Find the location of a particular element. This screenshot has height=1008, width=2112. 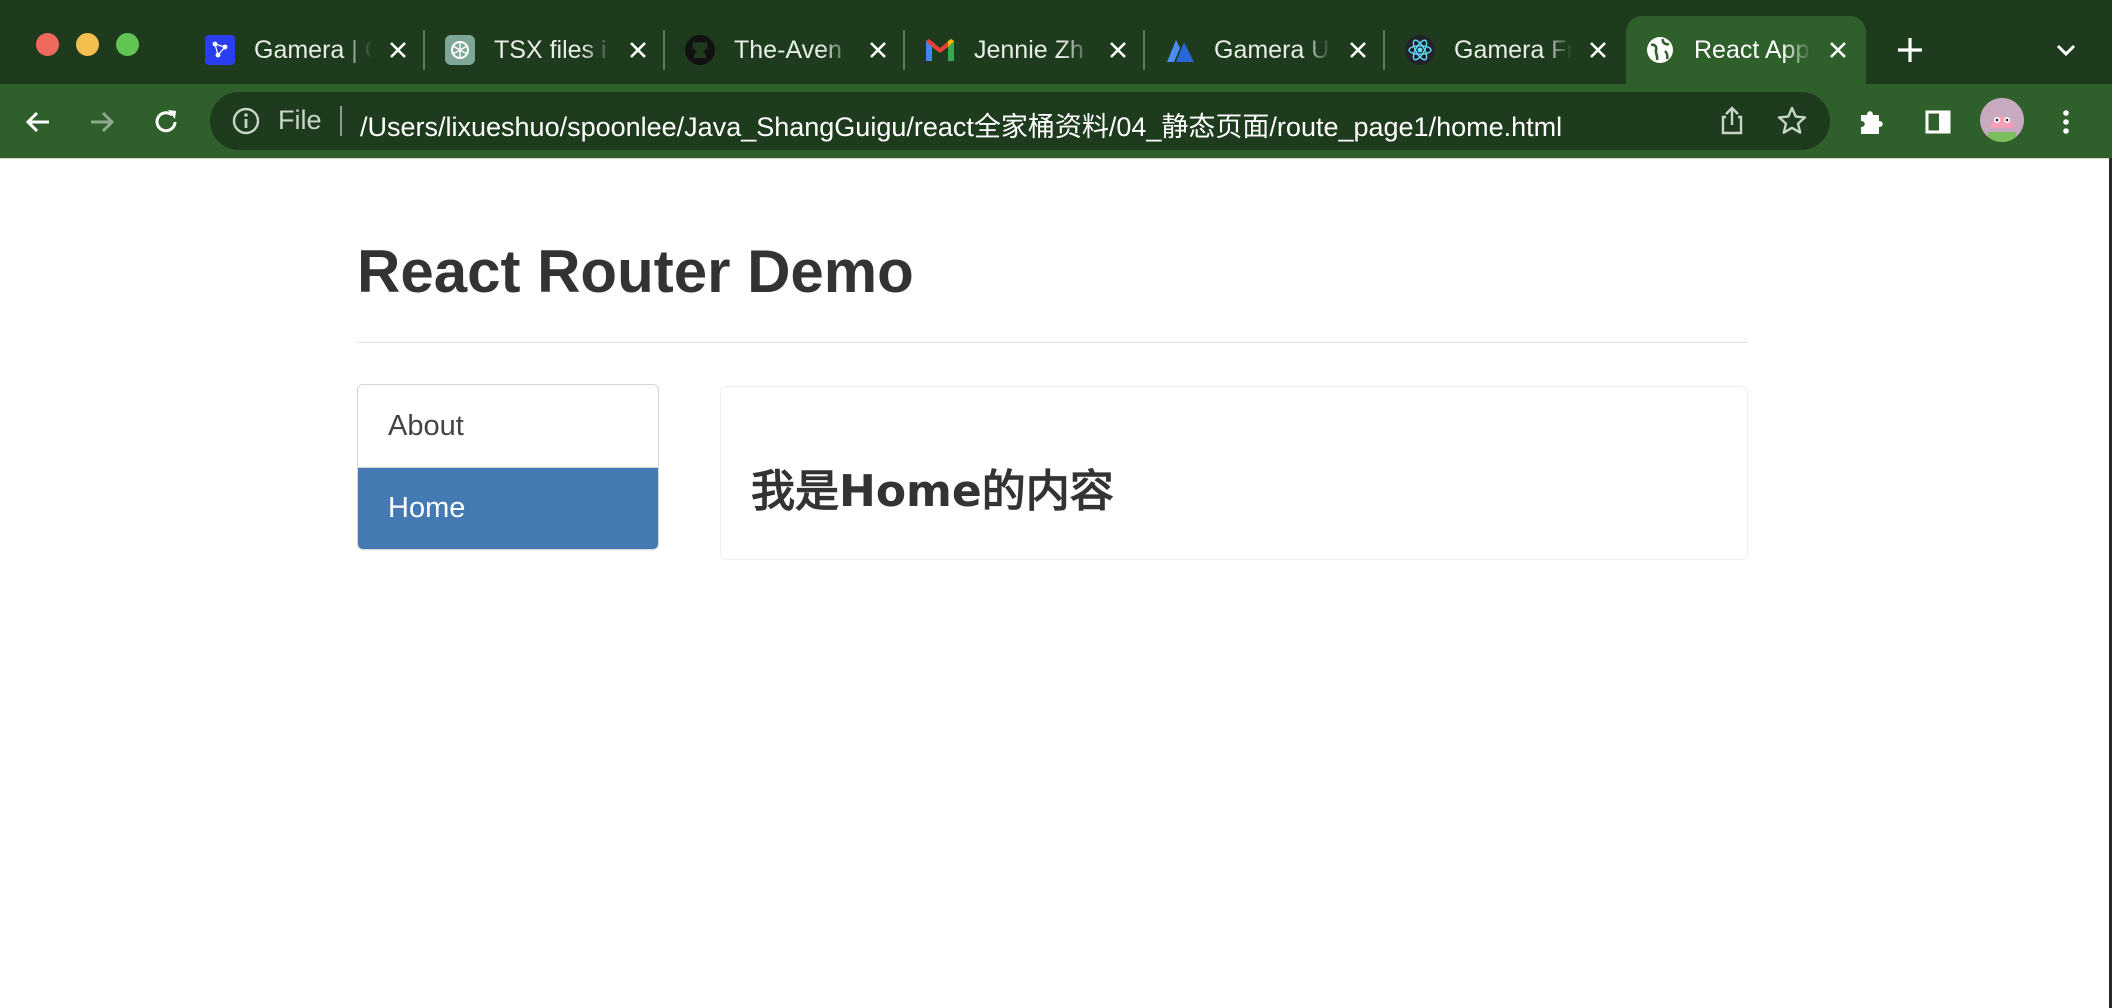

tab-search-button is located at coordinates (2066, 50).